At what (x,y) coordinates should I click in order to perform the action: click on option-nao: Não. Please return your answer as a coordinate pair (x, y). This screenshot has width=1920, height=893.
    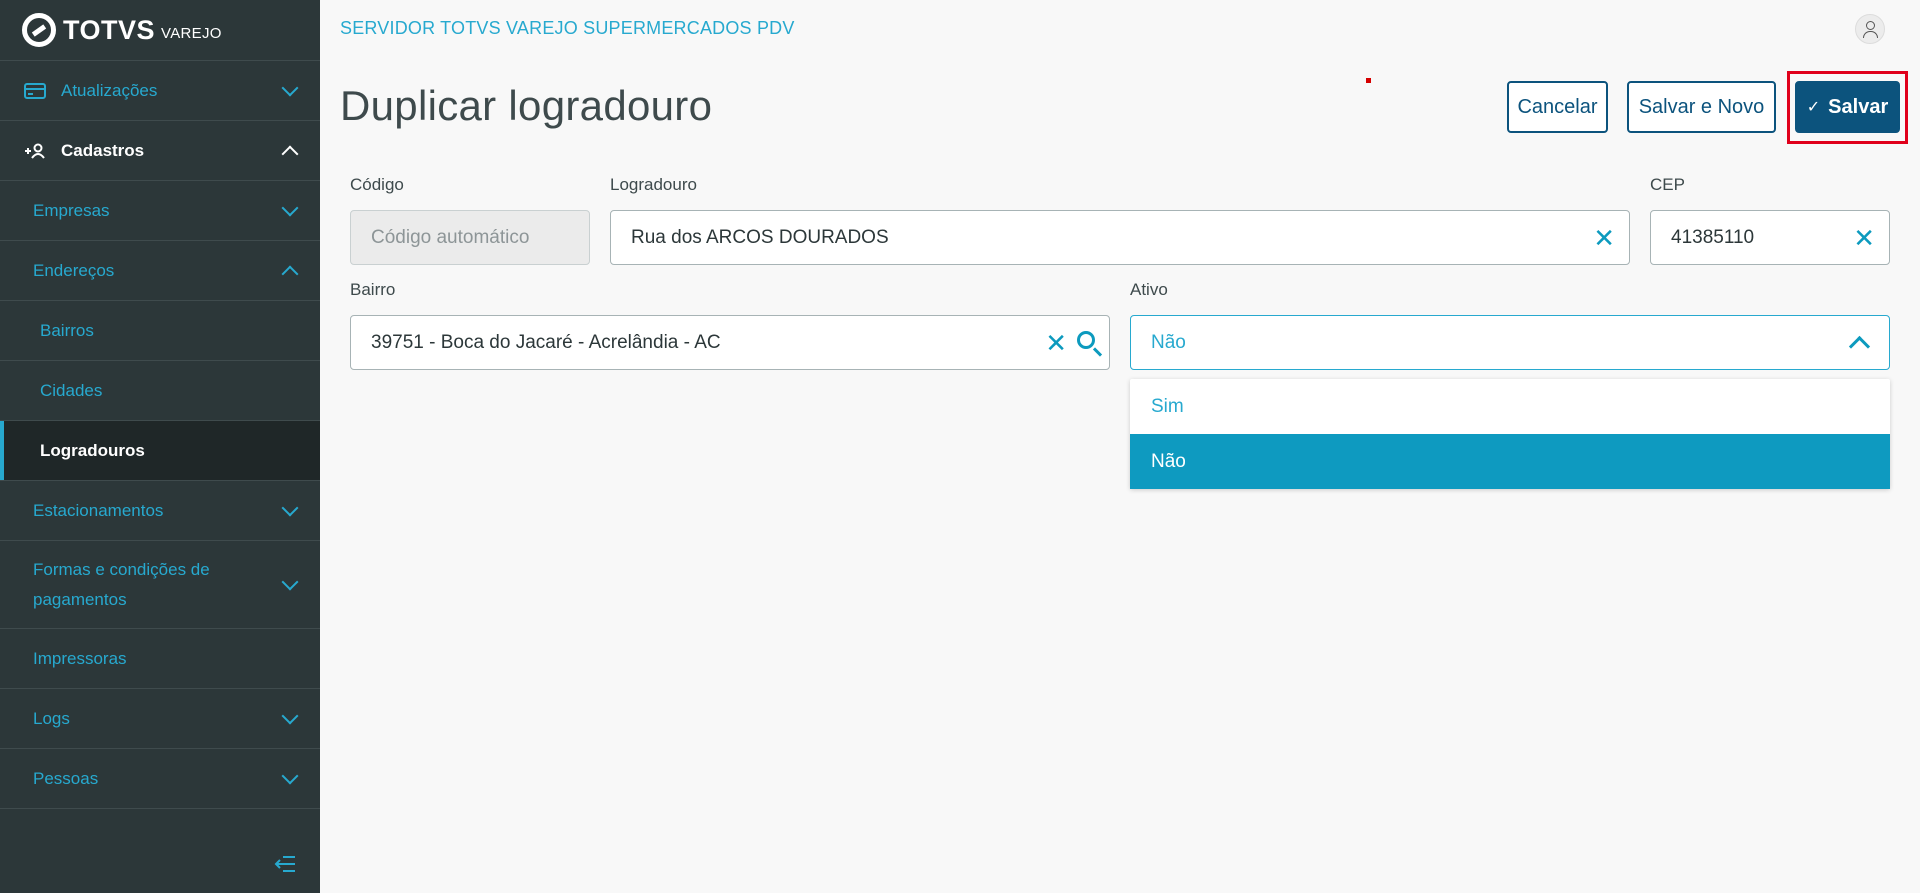
    Looking at the image, I should click on (1510, 461).